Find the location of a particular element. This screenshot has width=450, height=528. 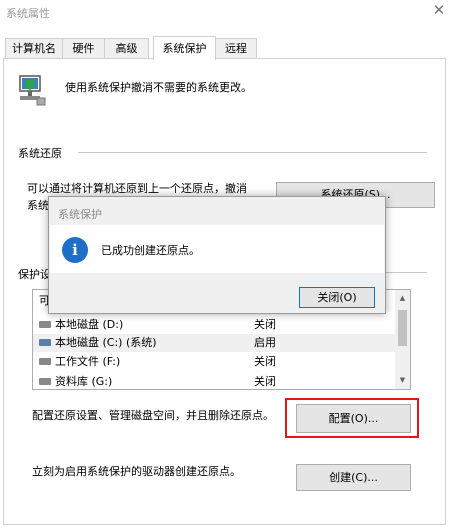

table-row: 工作文件 (F:) 关闭 is located at coordinates (214, 362).